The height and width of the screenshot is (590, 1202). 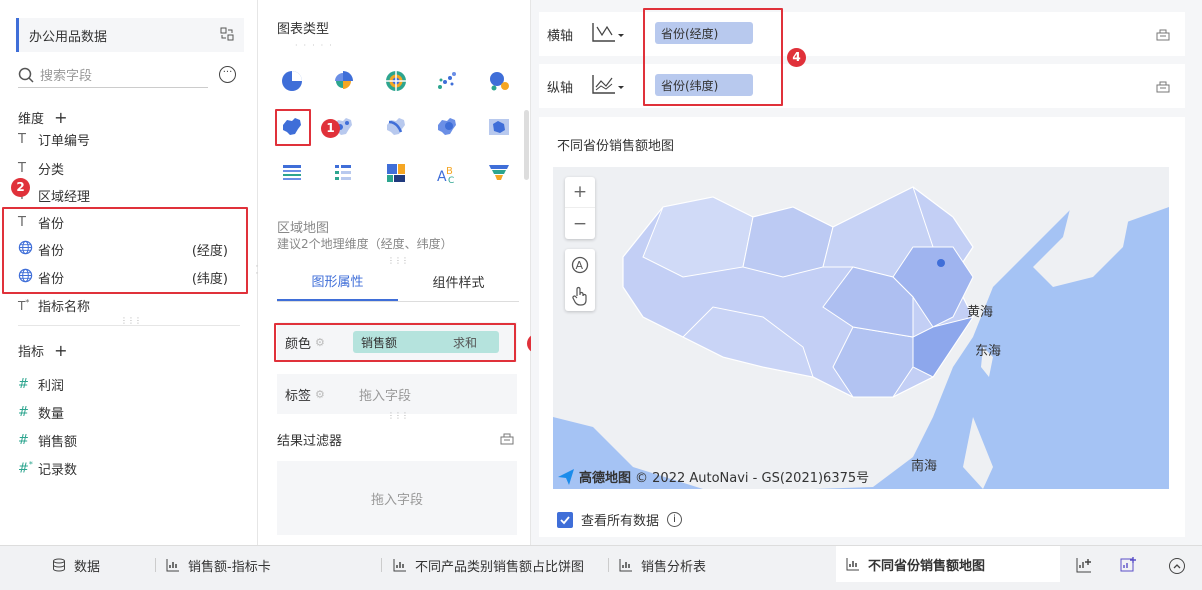 What do you see at coordinates (292, 173) in the screenshot?
I see `detail-table-icon` at bounding box center [292, 173].